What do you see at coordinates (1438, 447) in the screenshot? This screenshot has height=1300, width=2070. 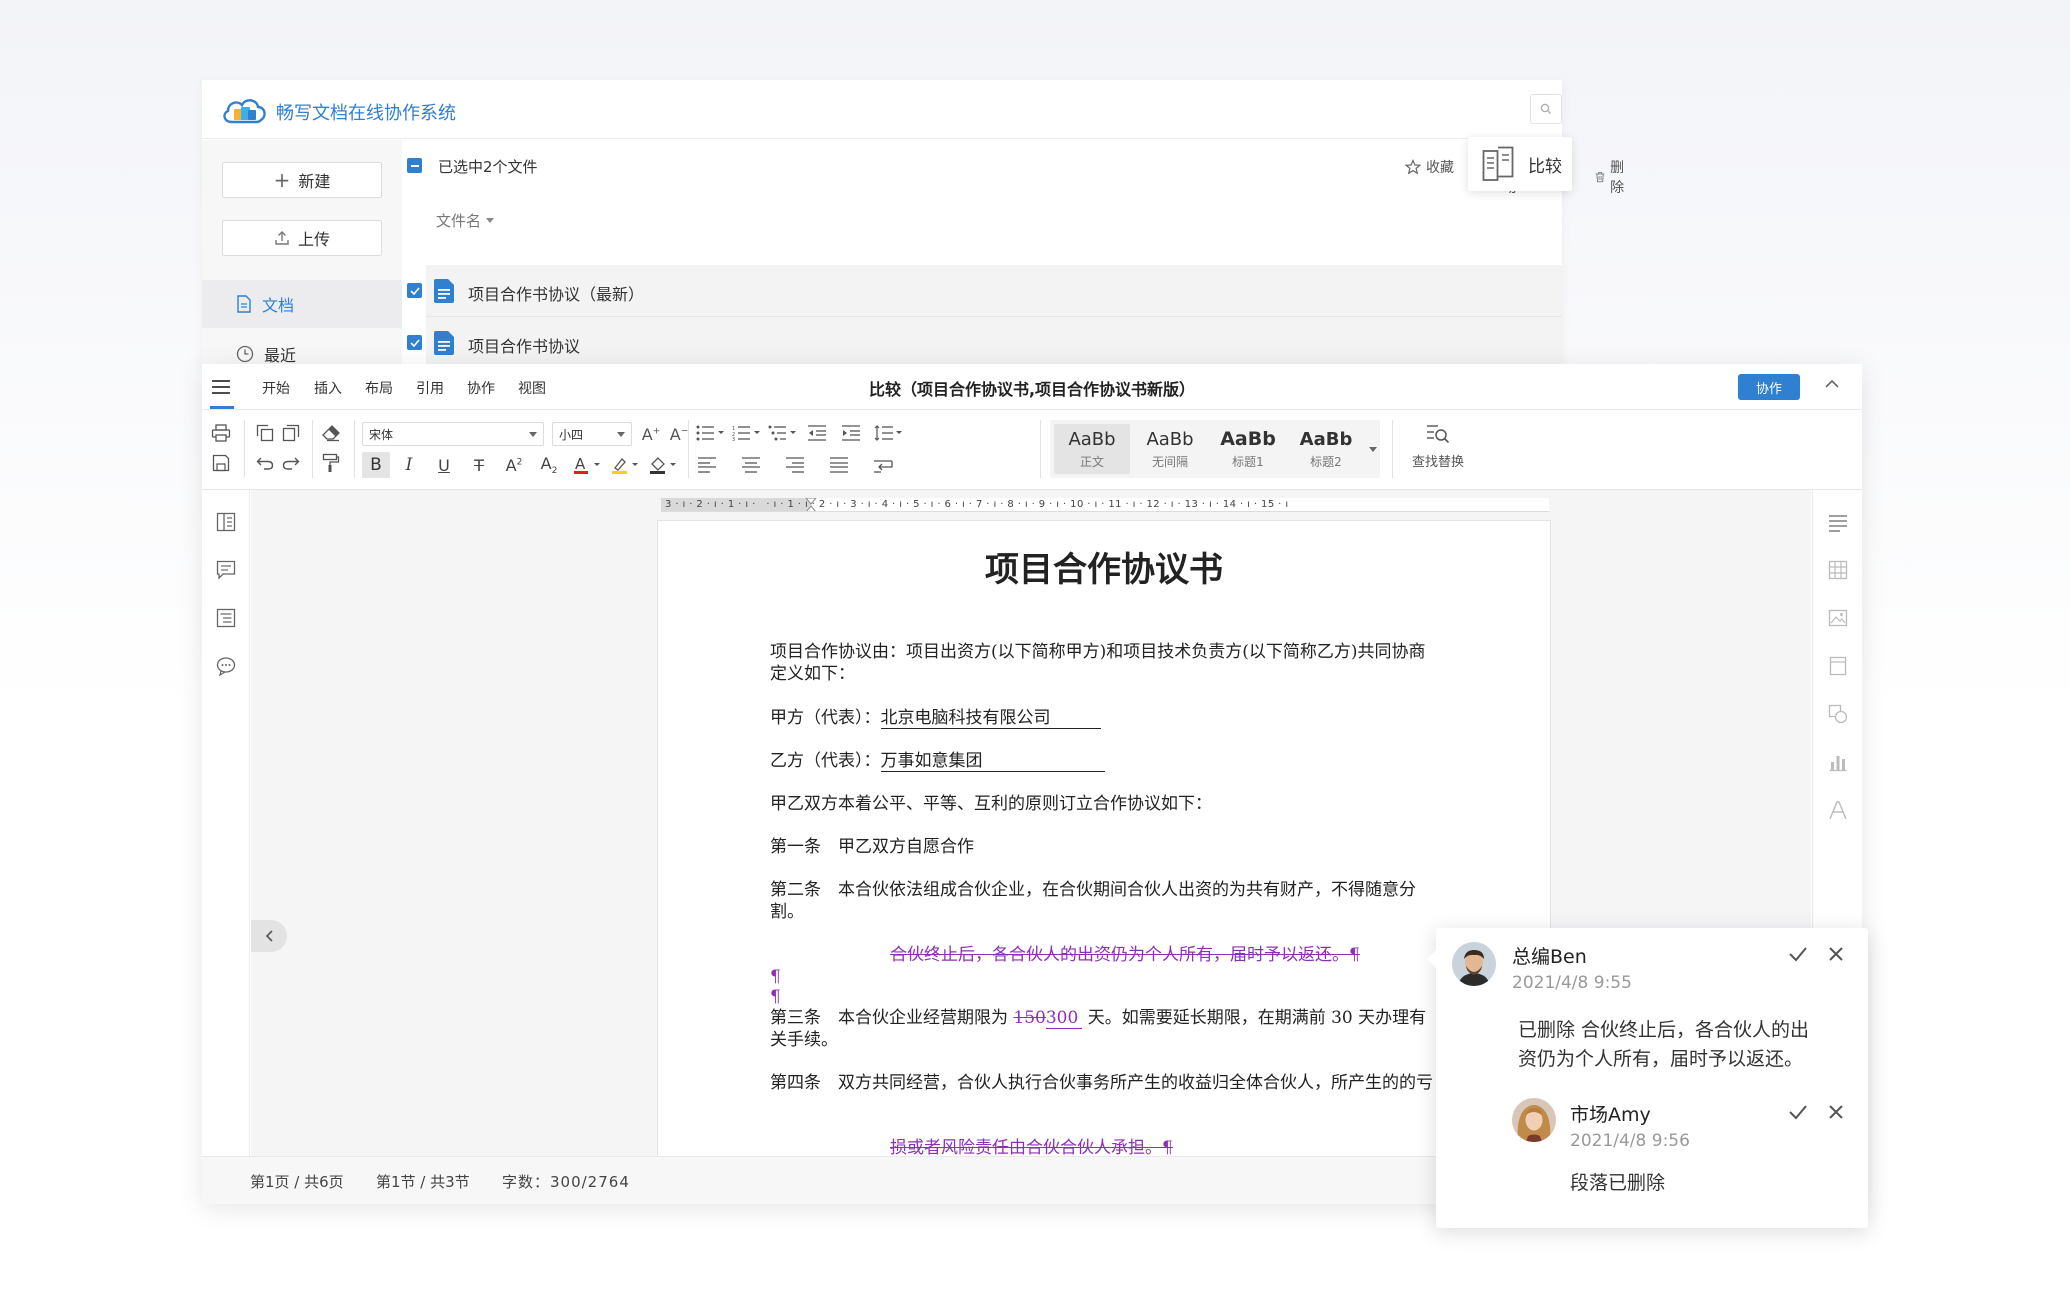 I see `find-replace-button: 查找替换` at bounding box center [1438, 447].